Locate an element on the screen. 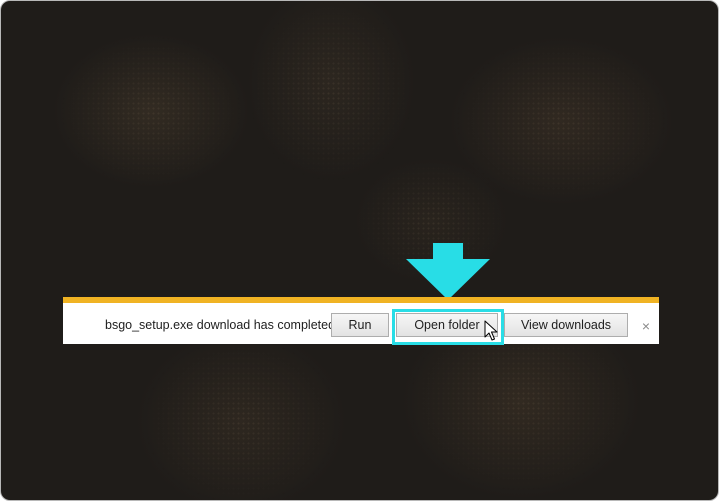  download-complete-message: bsgo_setup.exe download has completed. is located at coordinates (222, 325).